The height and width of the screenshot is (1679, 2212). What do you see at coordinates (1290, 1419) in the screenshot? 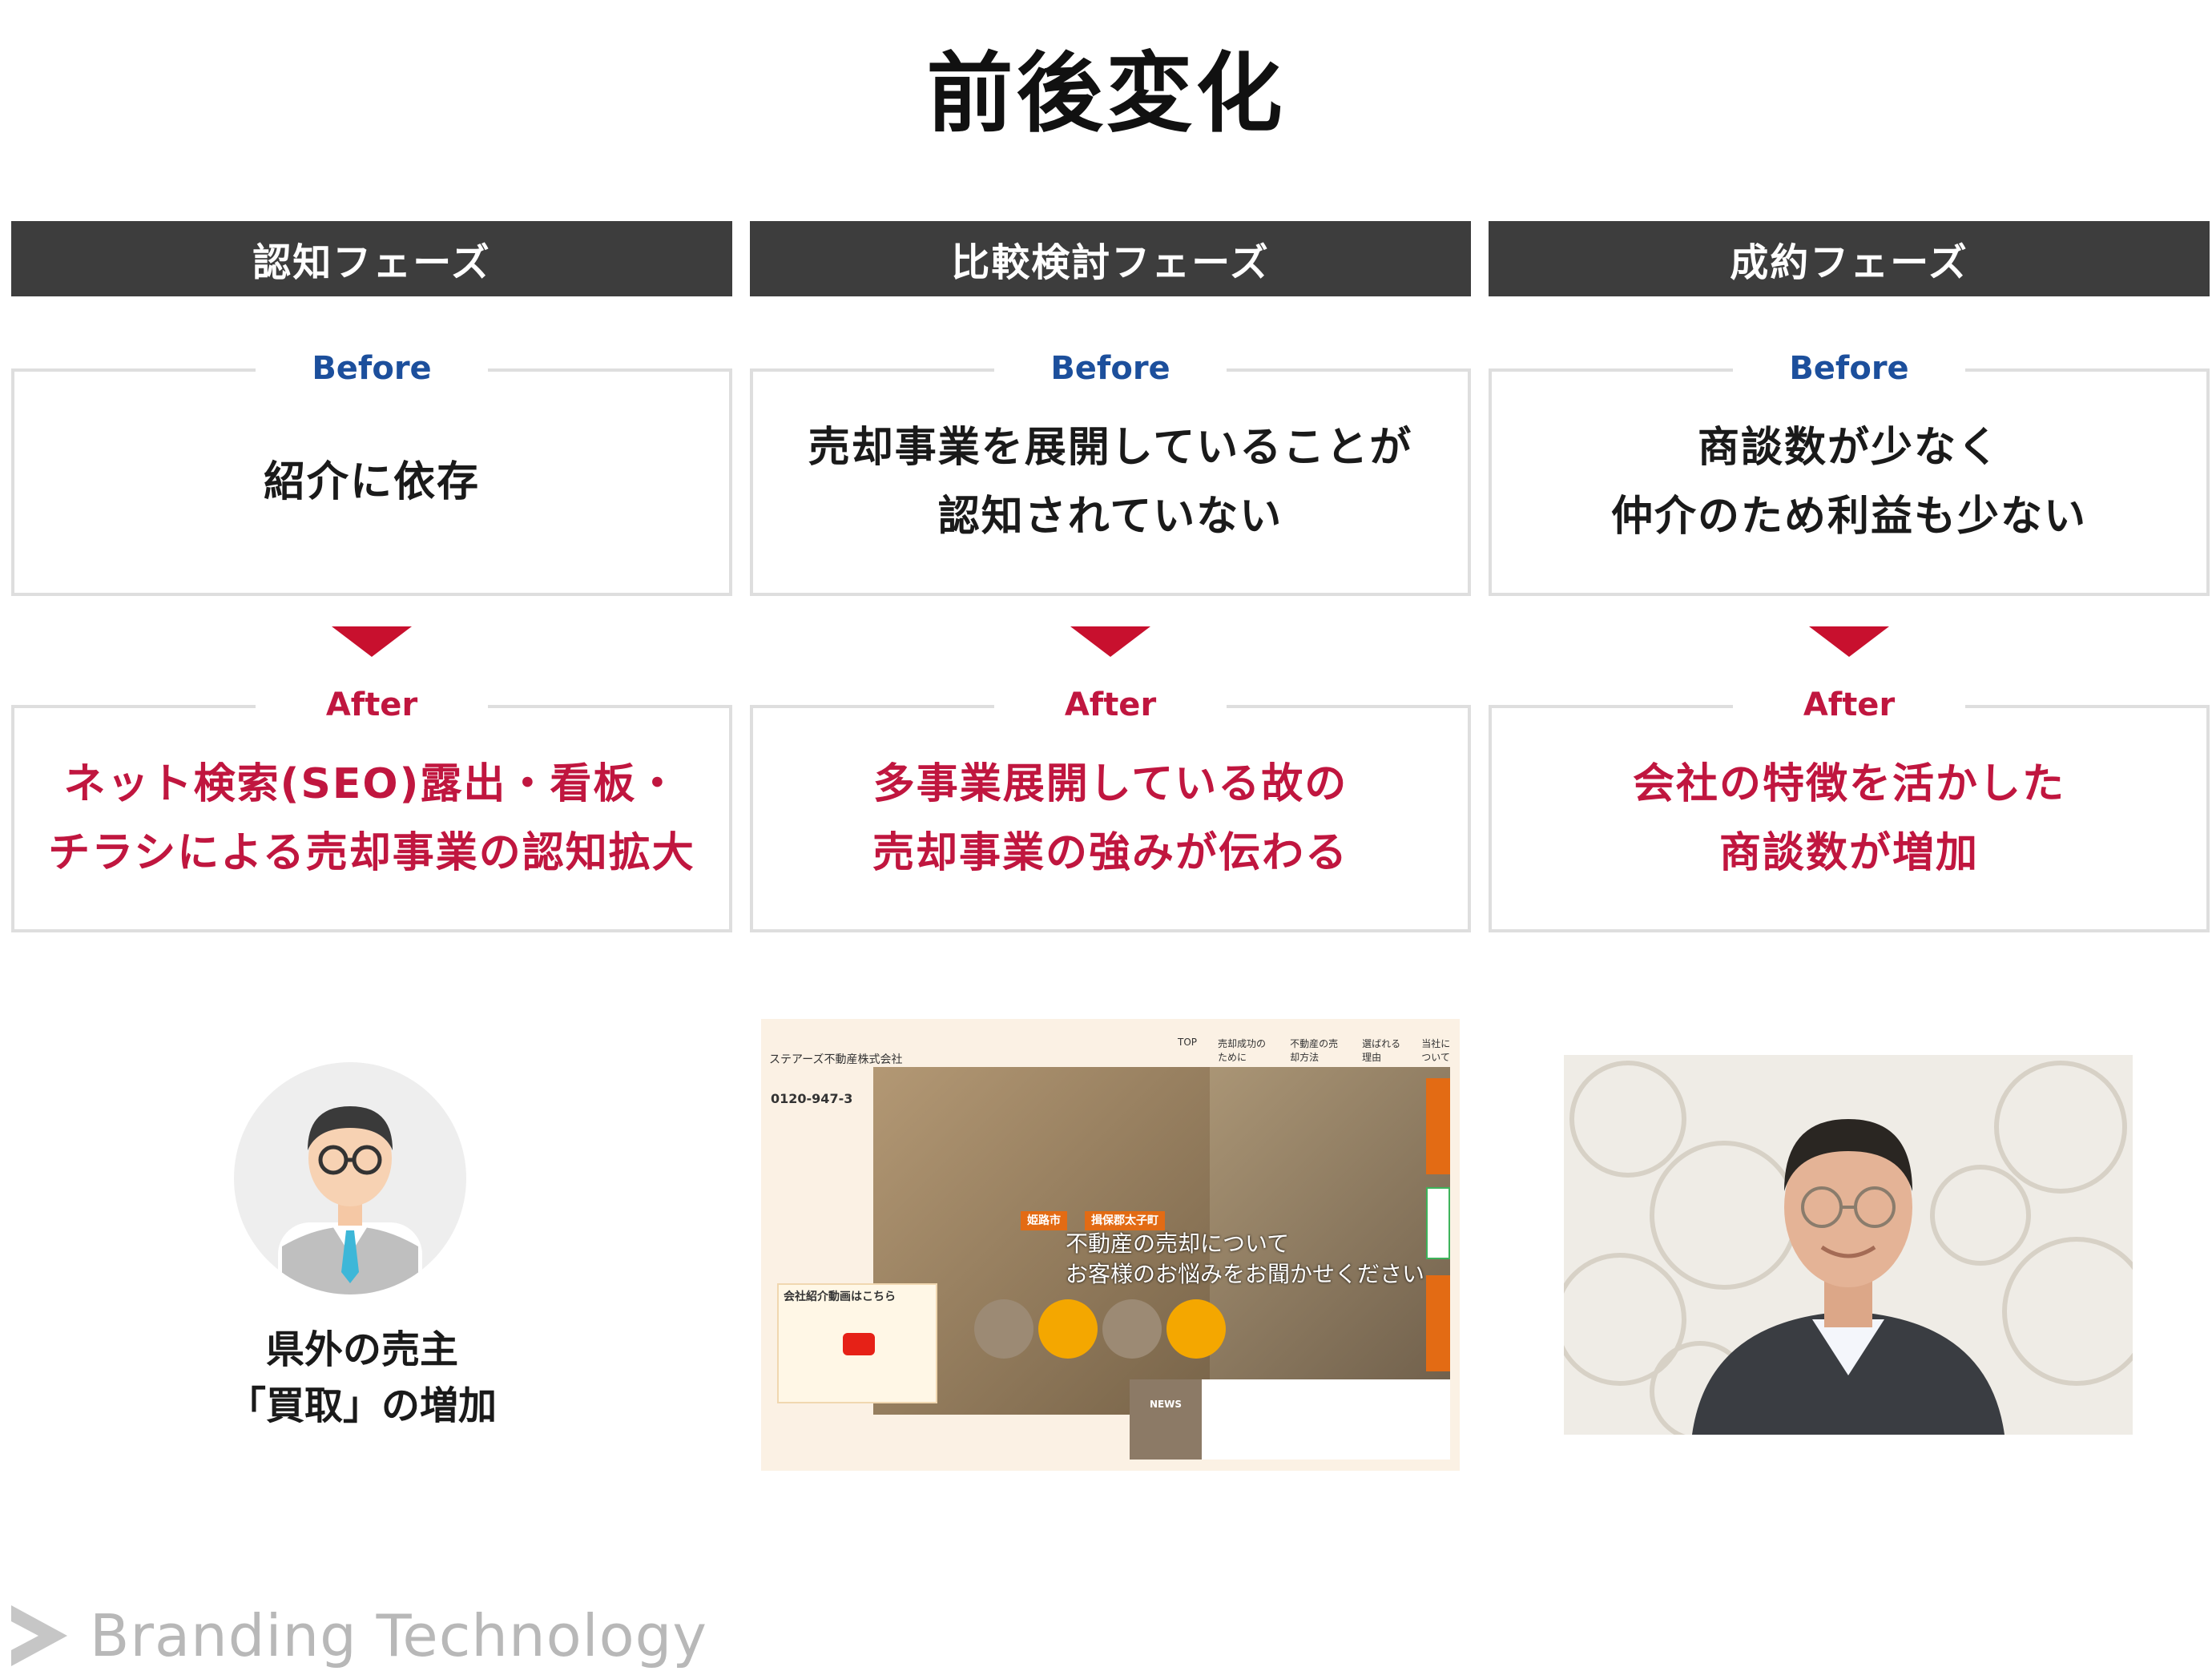
I see `site-news: NEWS` at bounding box center [1290, 1419].